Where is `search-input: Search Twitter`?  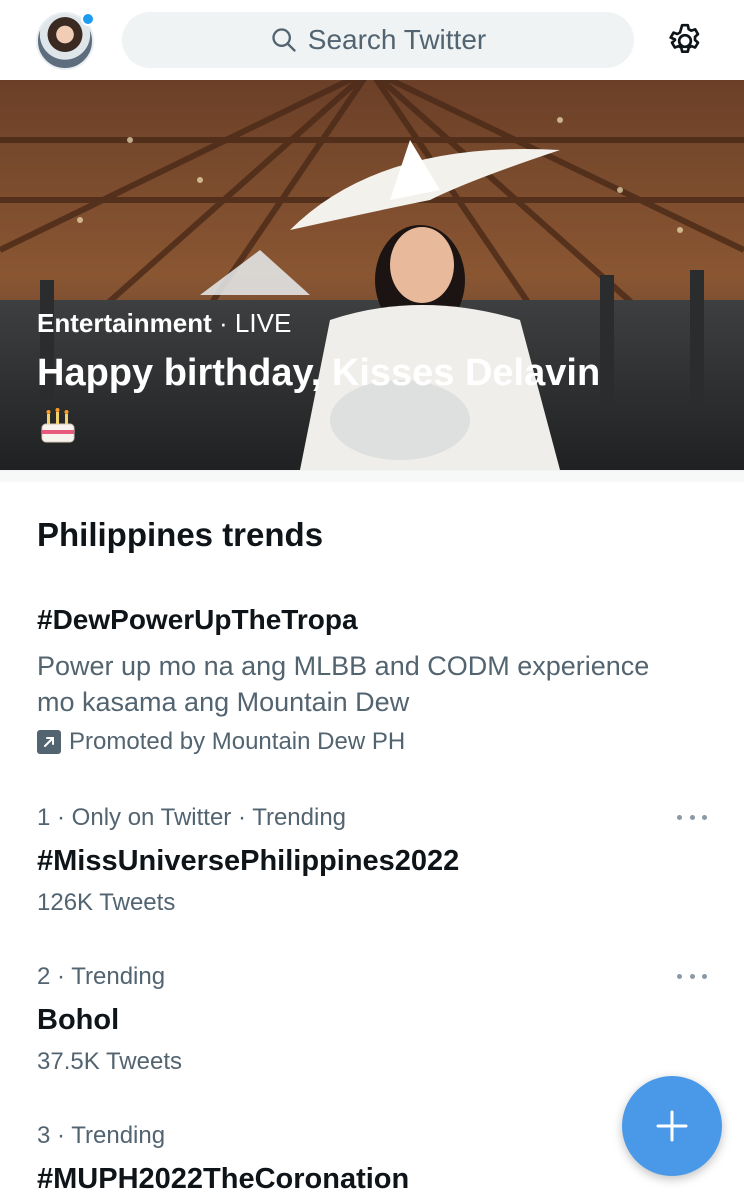
search-input: Search Twitter is located at coordinates (378, 40).